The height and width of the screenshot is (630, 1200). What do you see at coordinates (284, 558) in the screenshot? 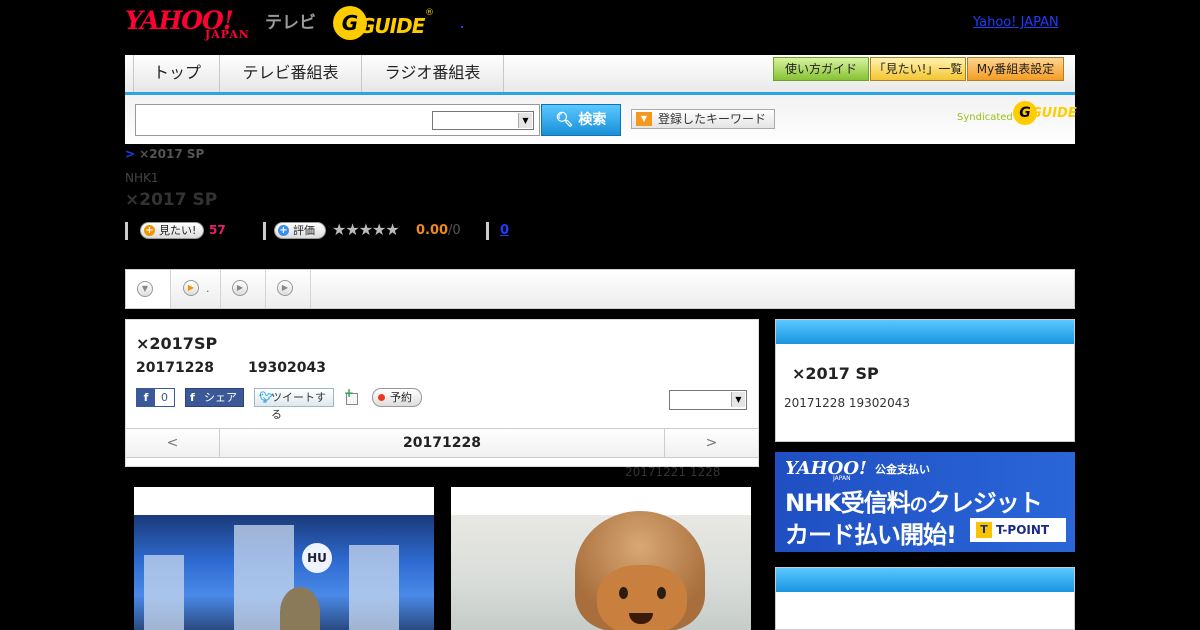
I see `program-image-1: HU` at bounding box center [284, 558].